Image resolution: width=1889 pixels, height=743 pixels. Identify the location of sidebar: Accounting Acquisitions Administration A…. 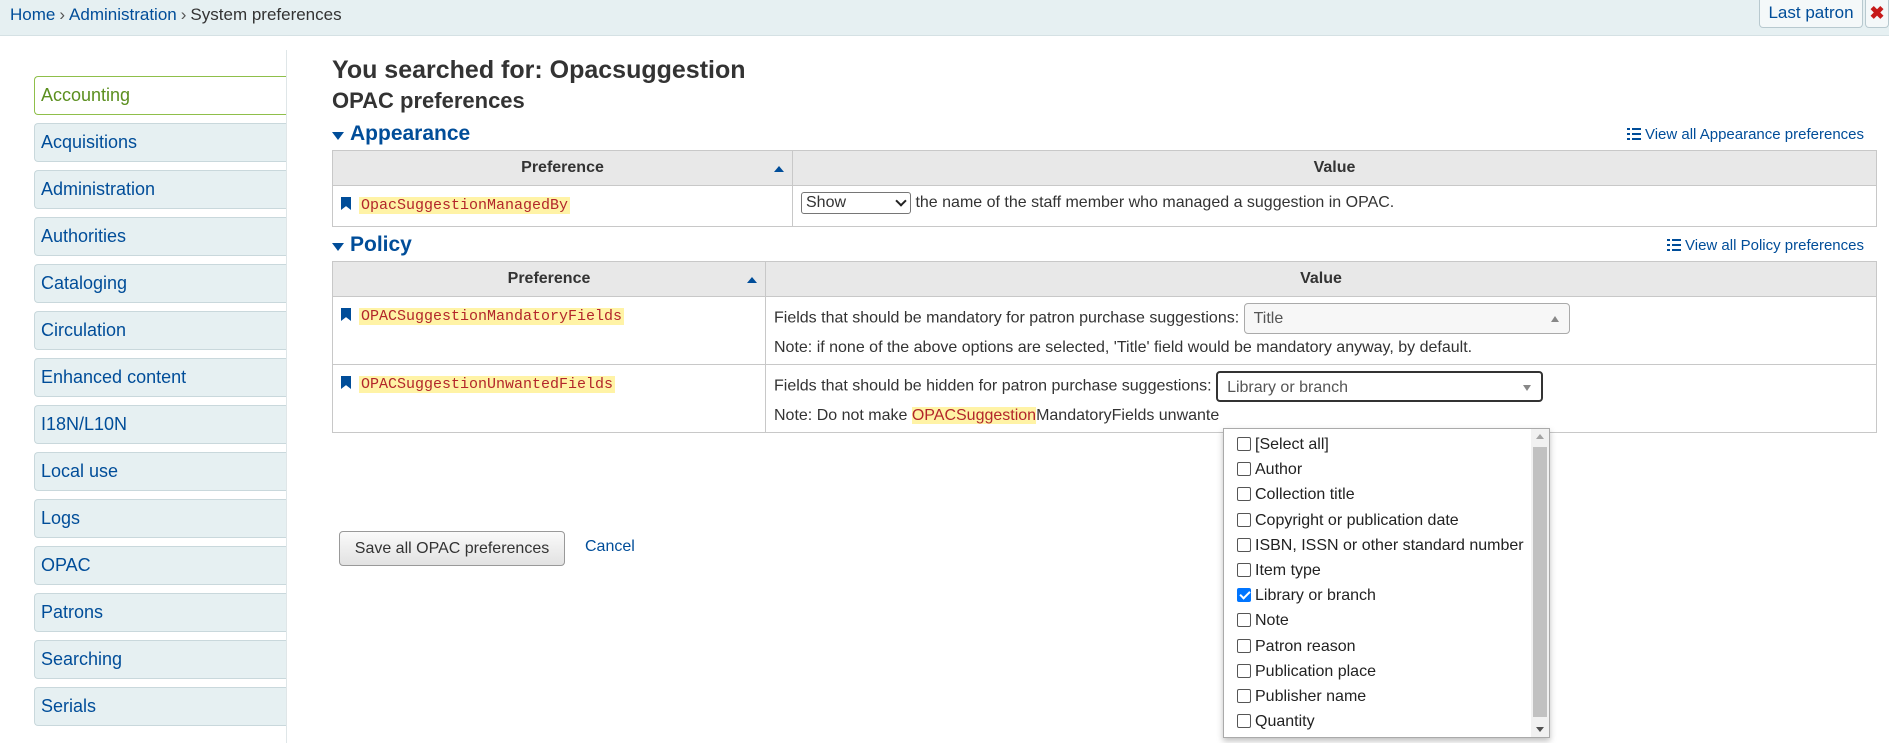
(160, 405).